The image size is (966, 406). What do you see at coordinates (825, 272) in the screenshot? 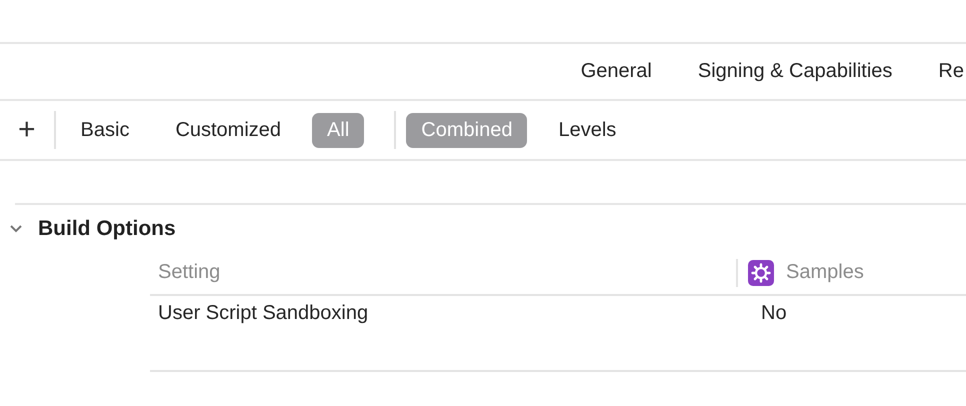
I see `column-header: Samples` at bounding box center [825, 272].